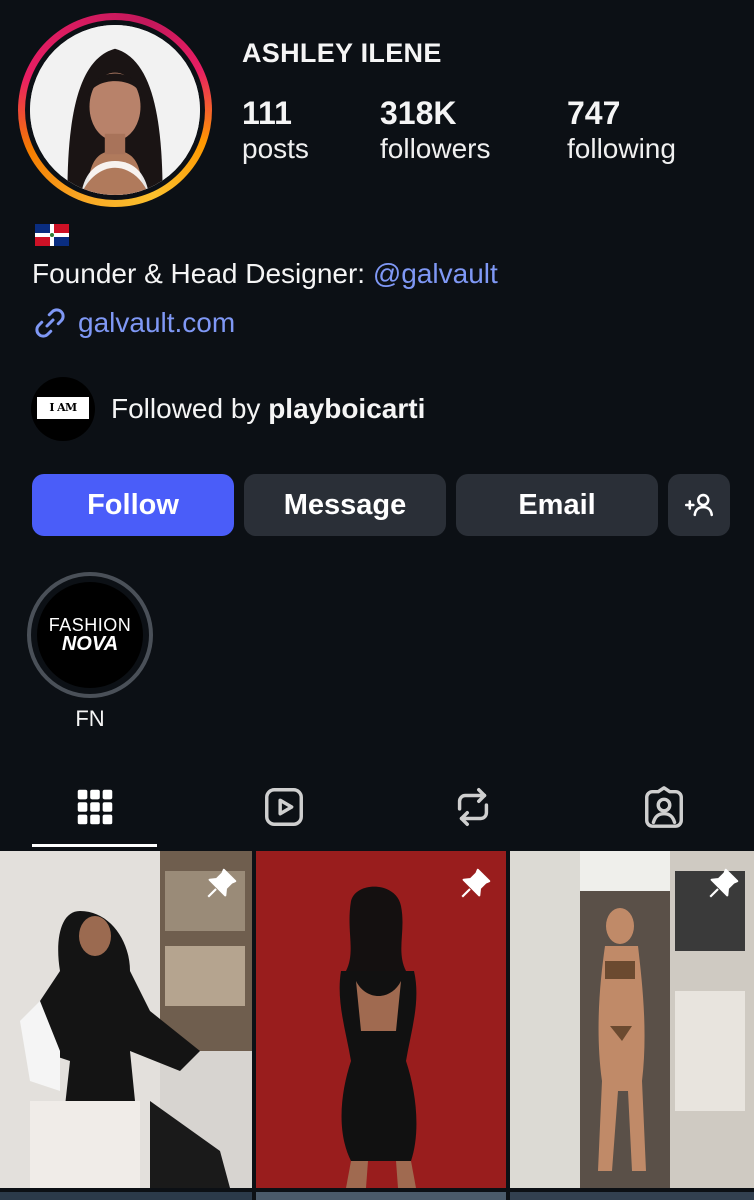  I want to click on following-stat: 747 following, so click(621, 130).